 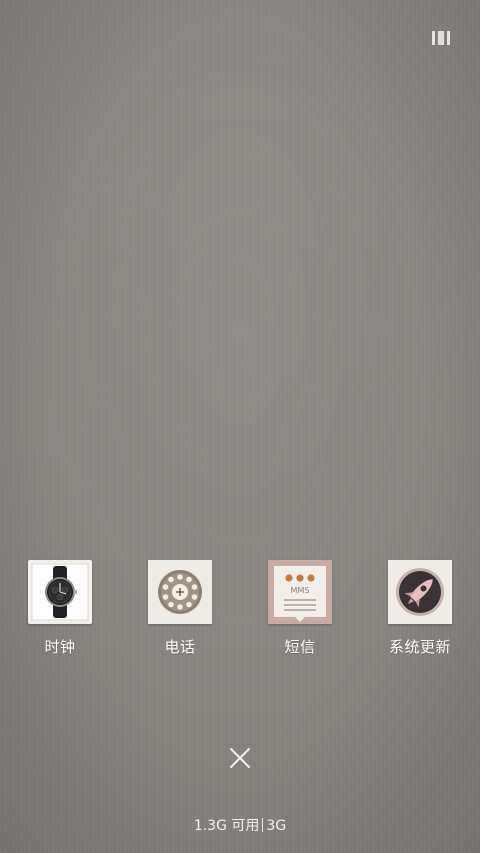 What do you see at coordinates (226, 826) in the screenshot?
I see `available-memory: 1.3G 可用` at bounding box center [226, 826].